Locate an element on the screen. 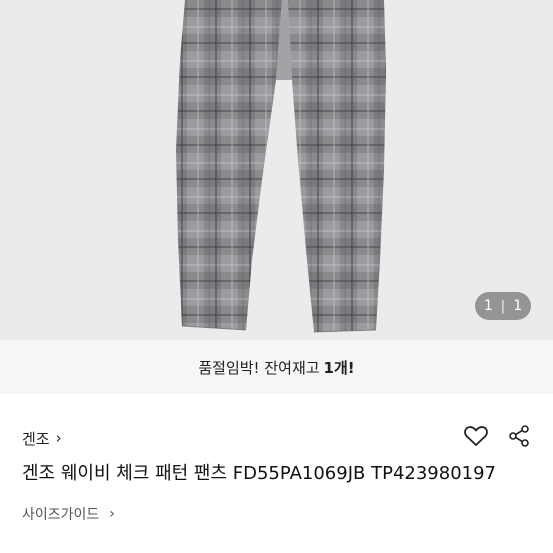 This screenshot has width=553, height=553. current-page: 1 is located at coordinates (488, 306).